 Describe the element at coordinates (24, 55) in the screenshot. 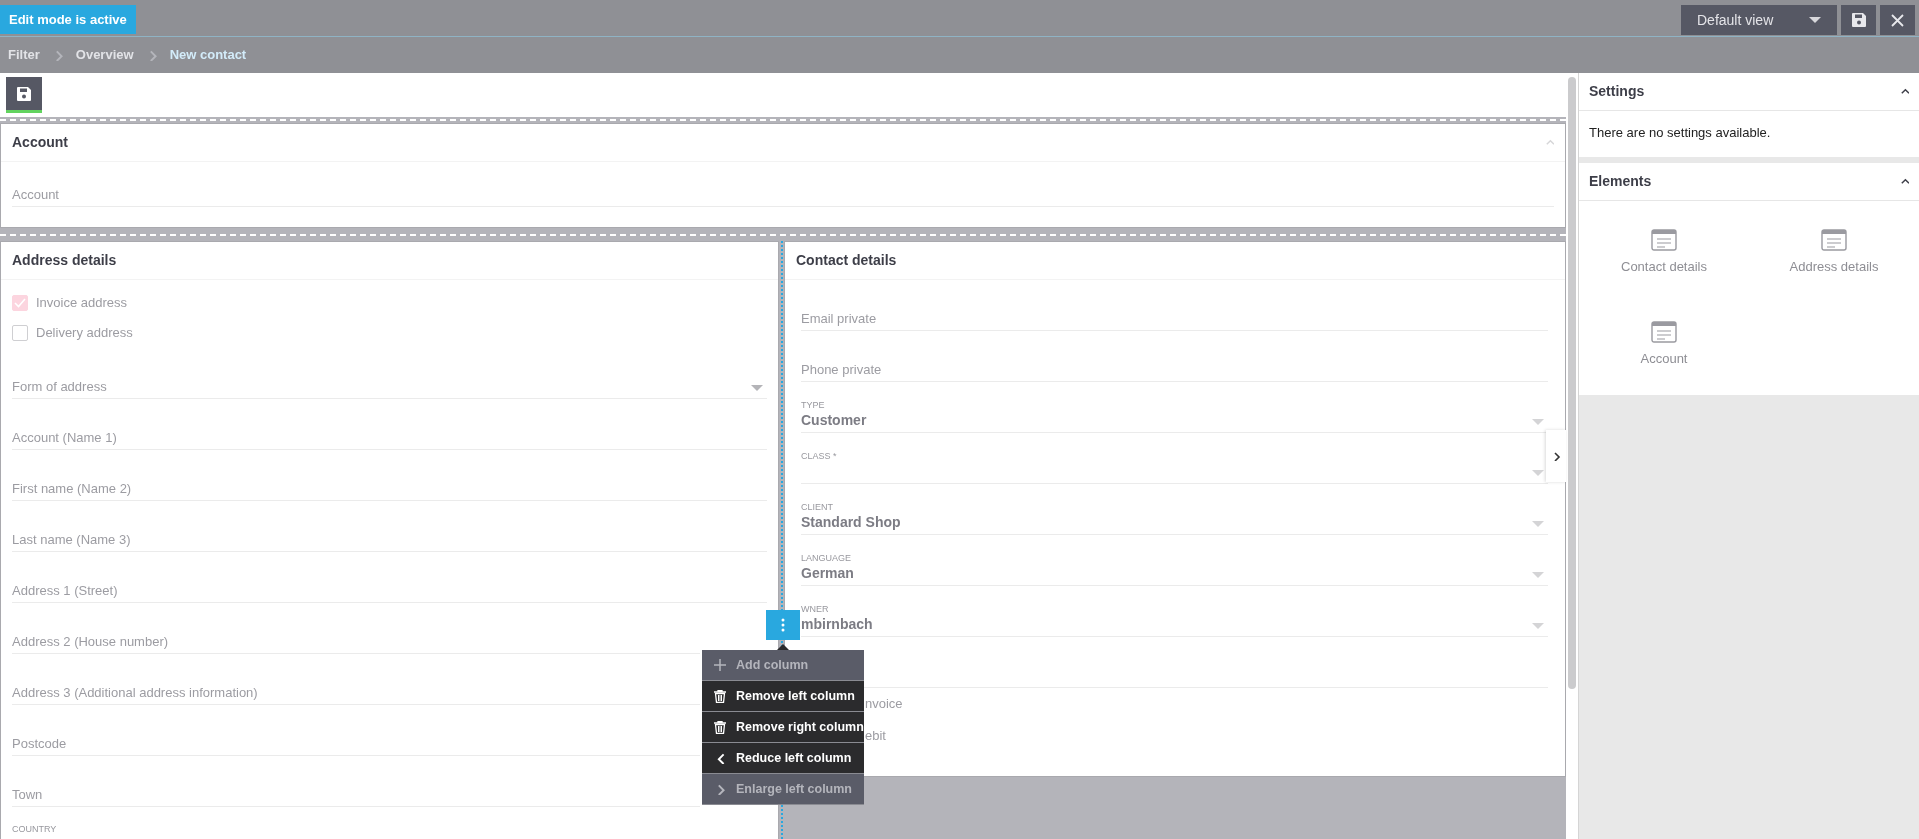

I see `breadcrumb-link: Filter` at that location.